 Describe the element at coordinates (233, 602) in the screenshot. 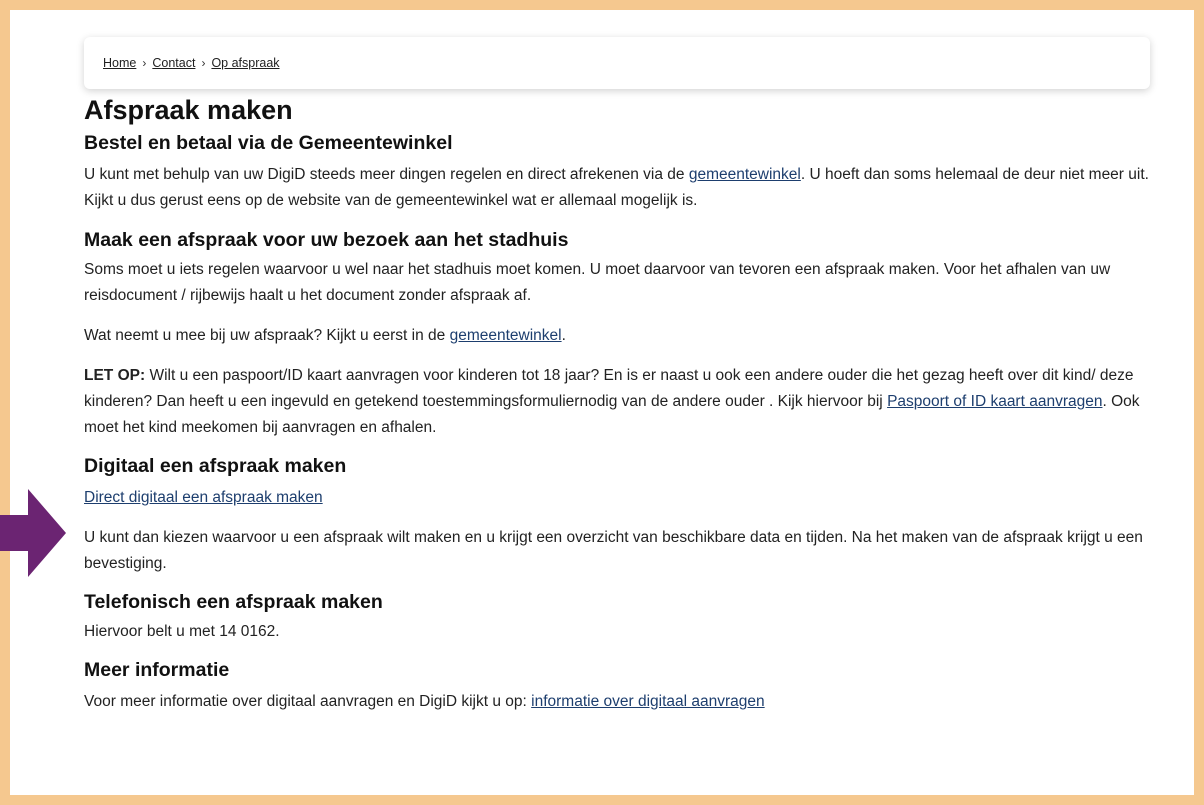

I see `section-telefonisch-title: Telefonisch een afspraak maken` at that location.